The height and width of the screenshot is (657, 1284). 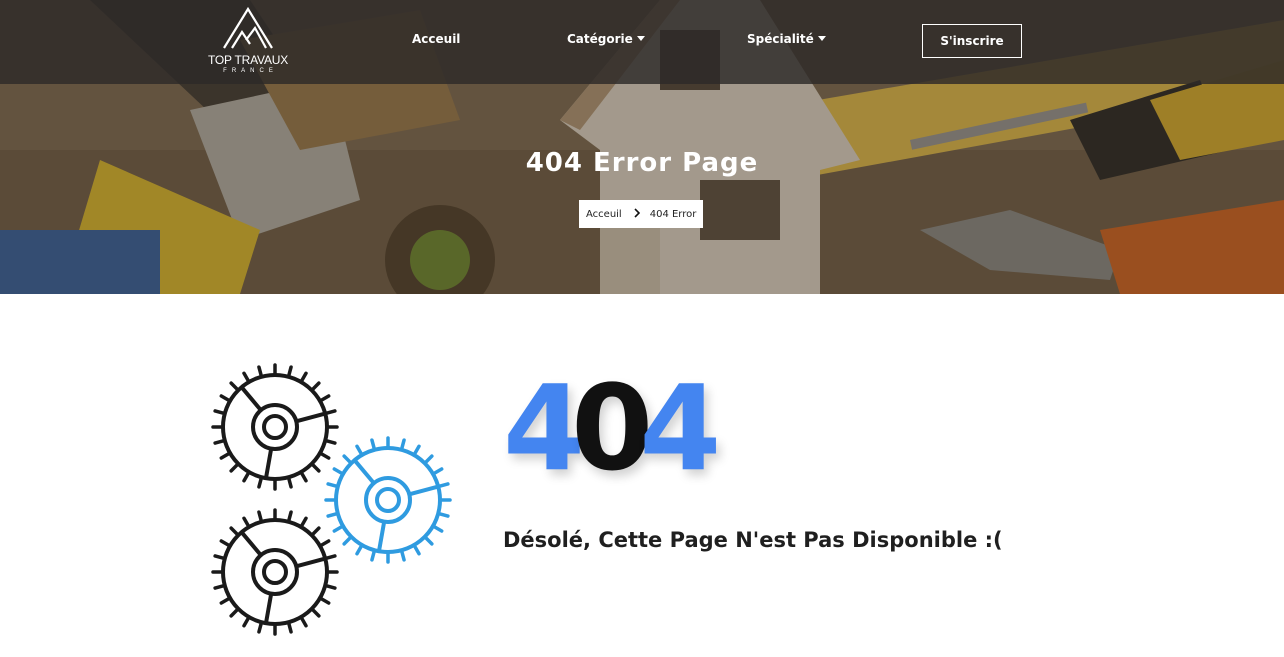 I want to click on breadcrumb: Acceuil 404 Error, so click(x=641, y=214).